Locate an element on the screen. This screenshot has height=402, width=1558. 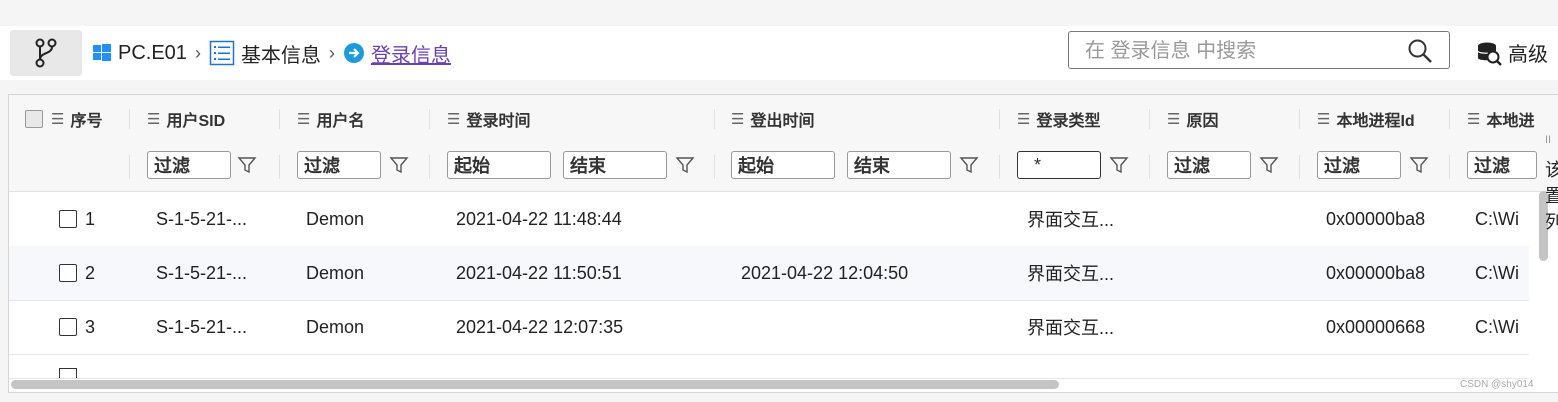
select-all-checkbox is located at coordinates (34, 119).